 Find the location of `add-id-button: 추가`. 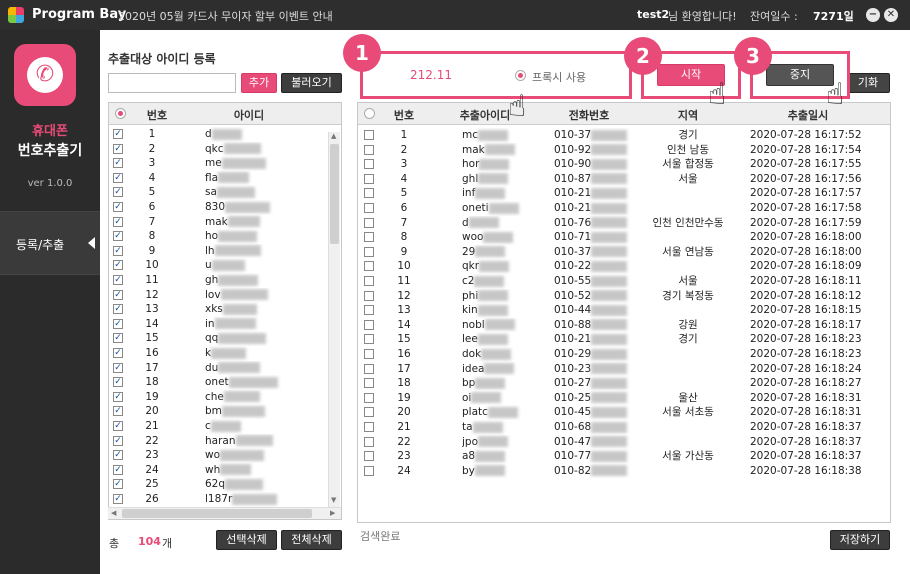

add-id-button: 추가 is located at coordinates (259, 83).